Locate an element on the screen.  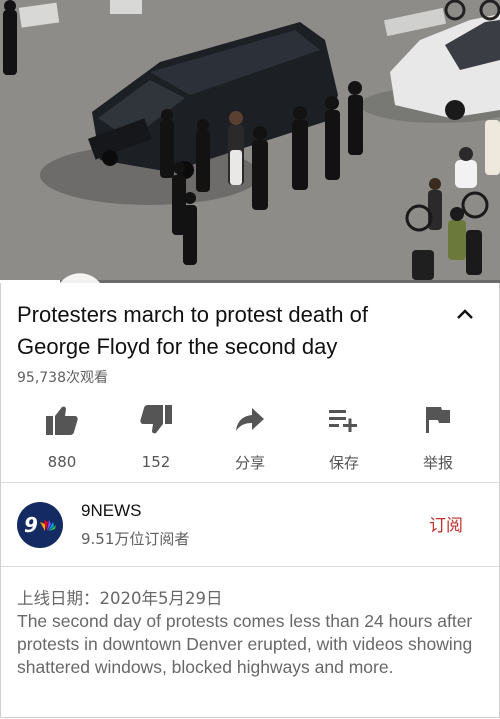
divider is located at coordinates (250, 566).